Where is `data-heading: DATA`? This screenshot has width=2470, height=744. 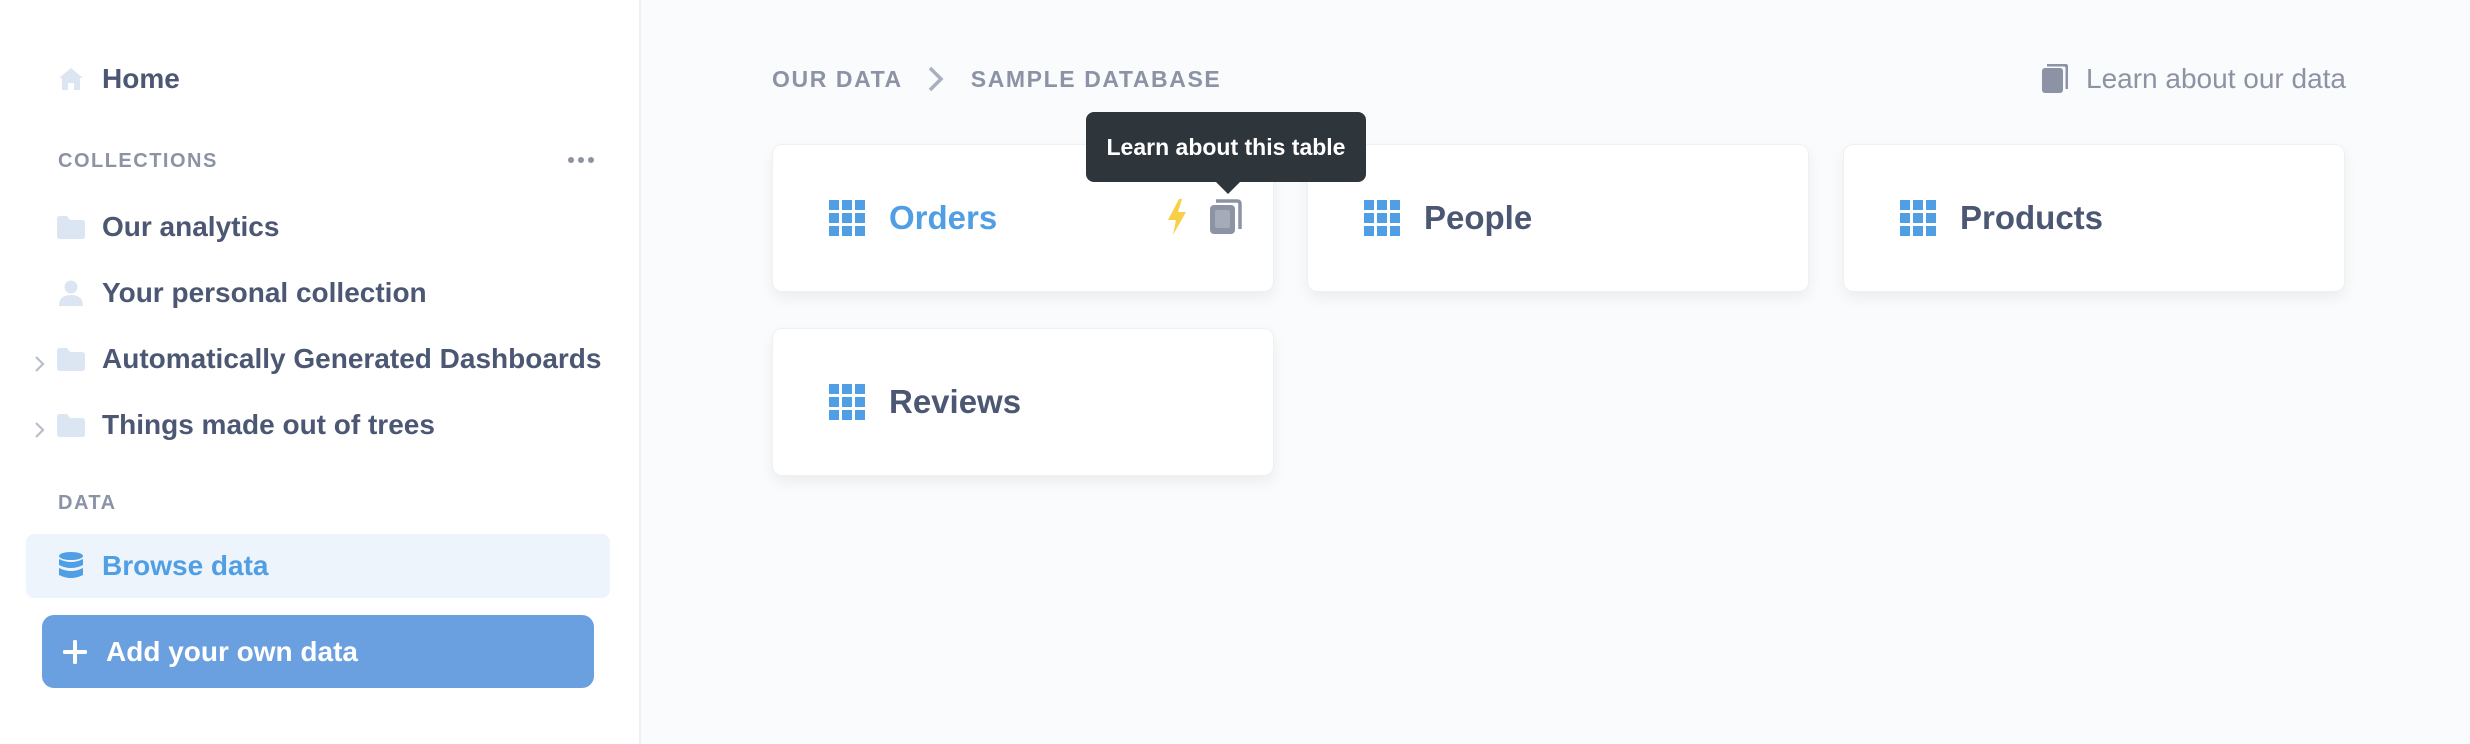 data-heading: DATA is located at coordinates (87, 503).